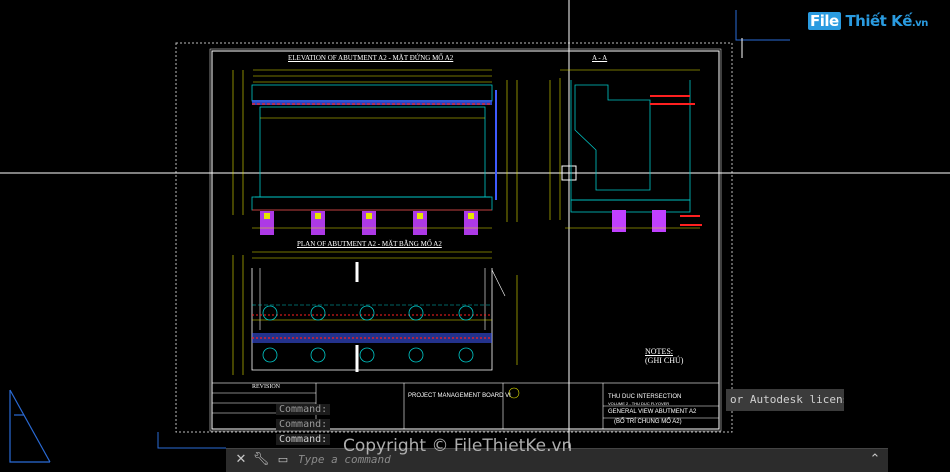  Describe the element at coordinates (645, 397) in the screenshot. I see `project-name-label: THU DUC INTERSECTION` at that location.